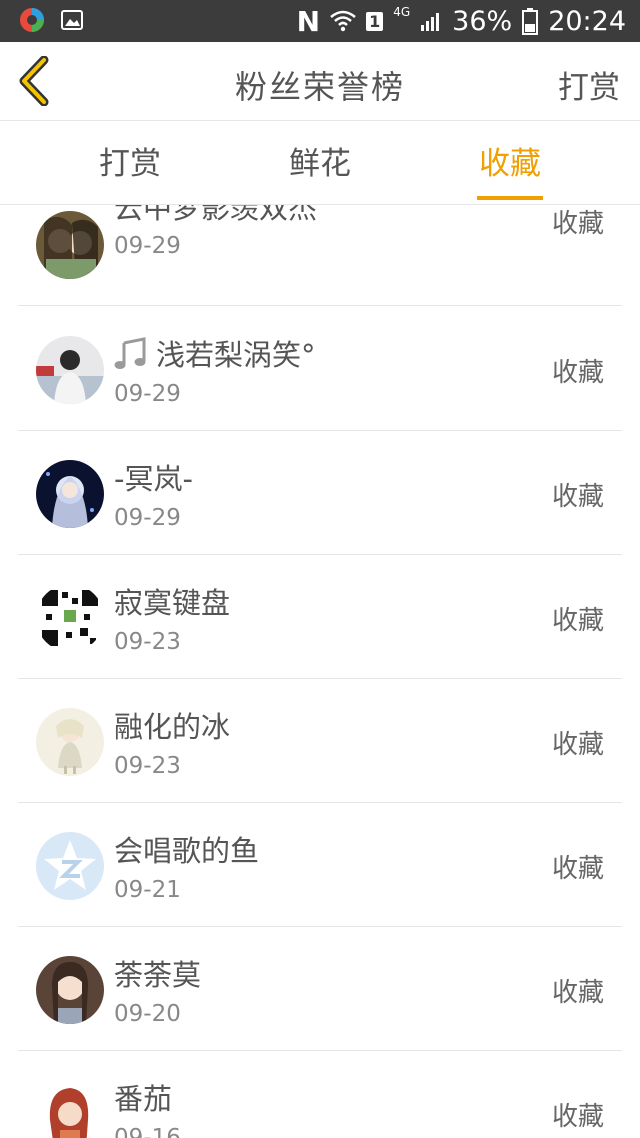  I want to click on app-notification-icon, so click(32, 20).